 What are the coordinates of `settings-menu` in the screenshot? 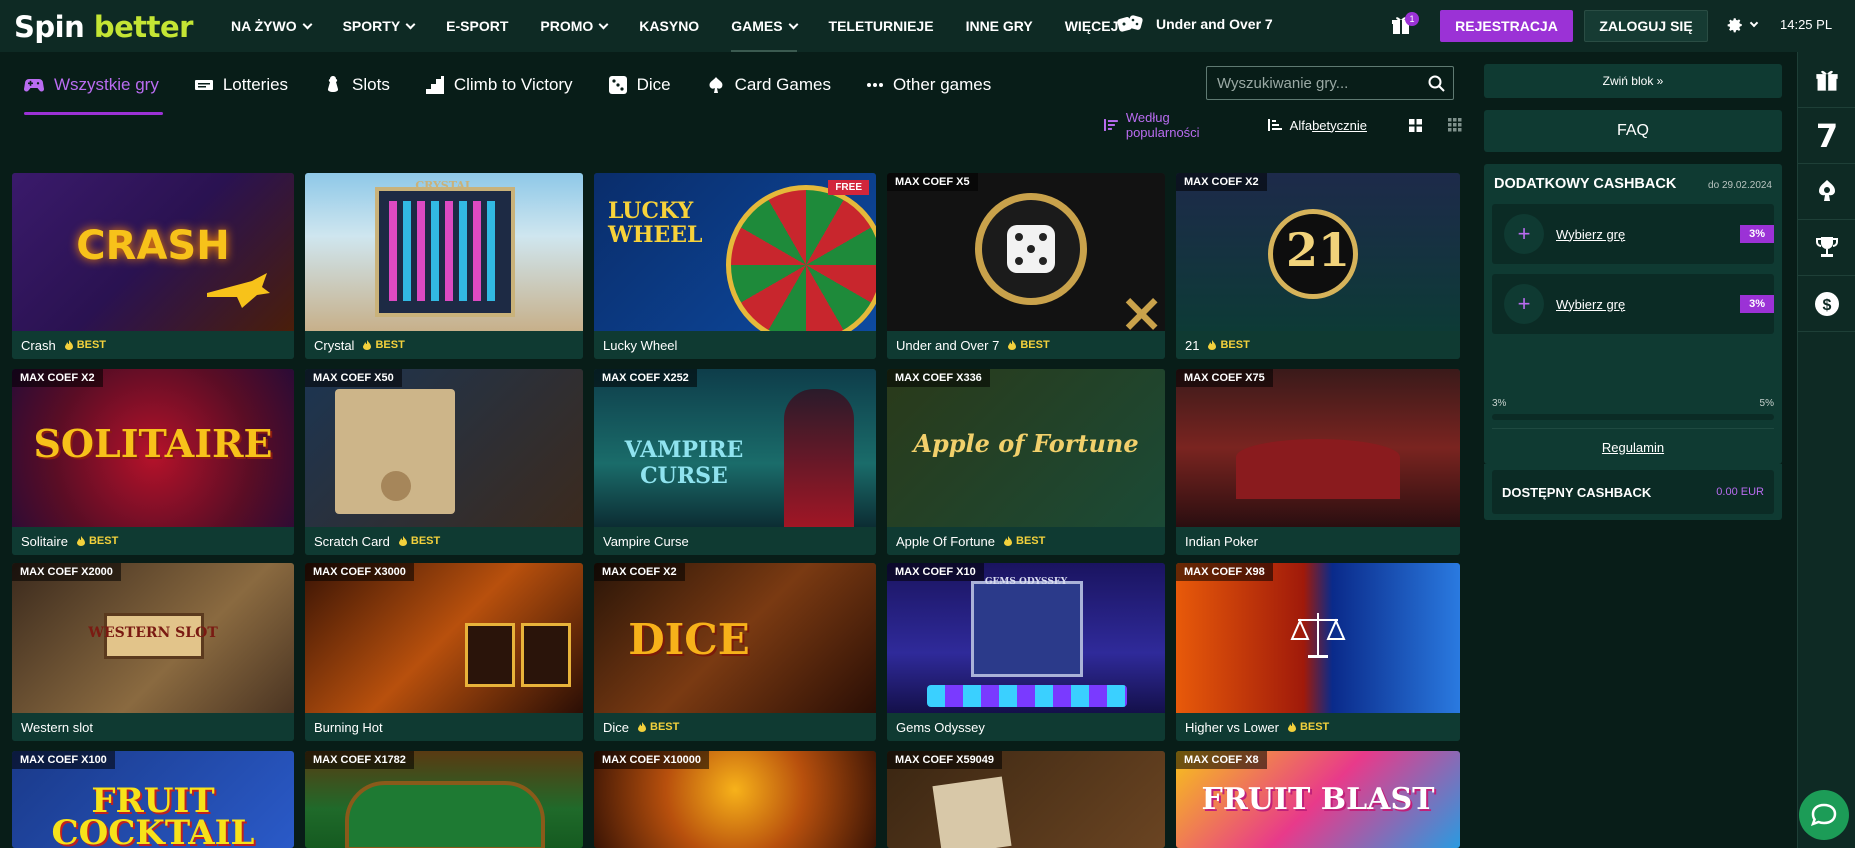 It's located at (1742, 25).